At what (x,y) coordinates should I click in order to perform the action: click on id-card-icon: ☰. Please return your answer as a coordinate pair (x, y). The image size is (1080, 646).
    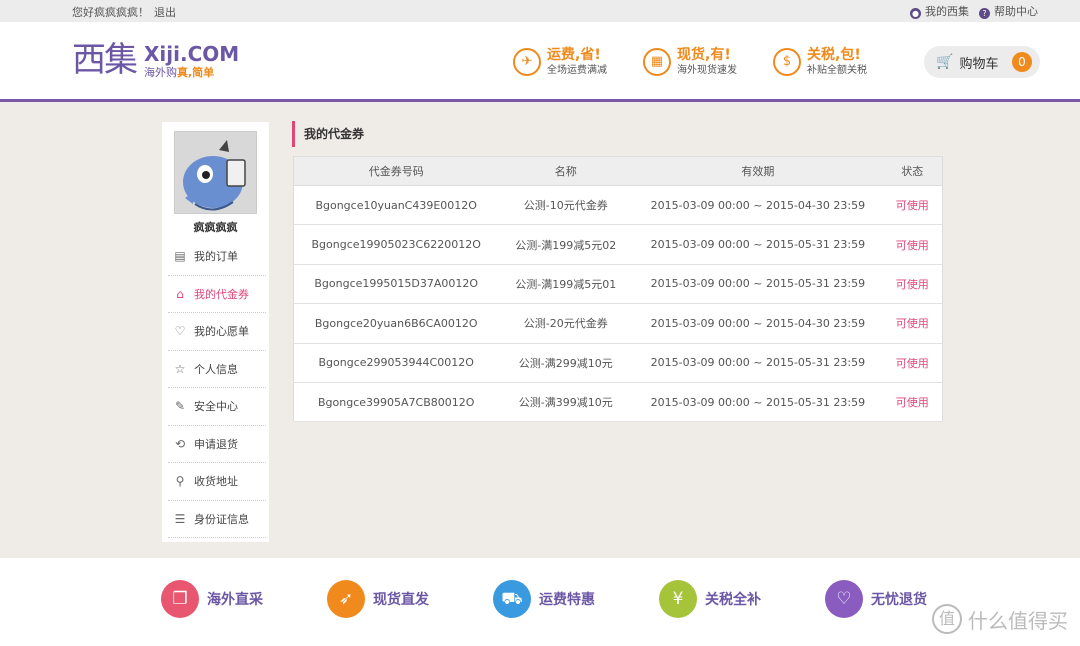
    Looking at the image, I should click on (180, 518).